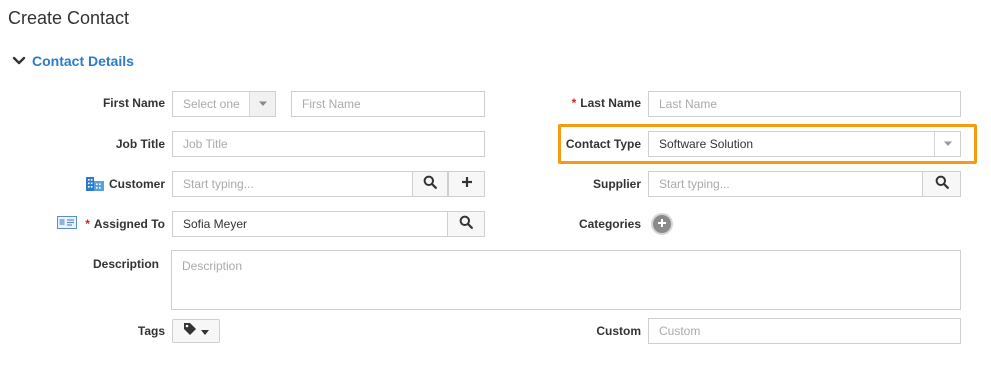 This screenshot has height=370, width=991. What do you see at coordinates (688, 104) in the screenshot?
I see `last-name-placeholder: Last Name` at bounding box center [688, 104].